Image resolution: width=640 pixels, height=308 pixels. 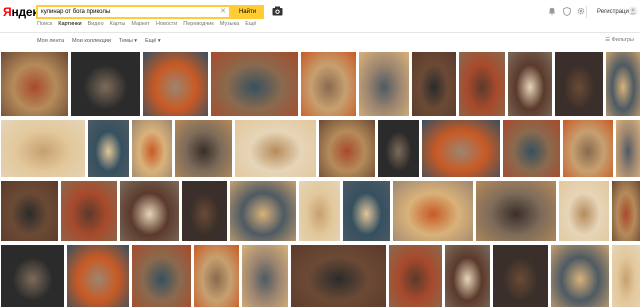 What do you see at coordinates (552, 11) in the screenshot?
I see `bell-icon` at bounding box center [552, 11].